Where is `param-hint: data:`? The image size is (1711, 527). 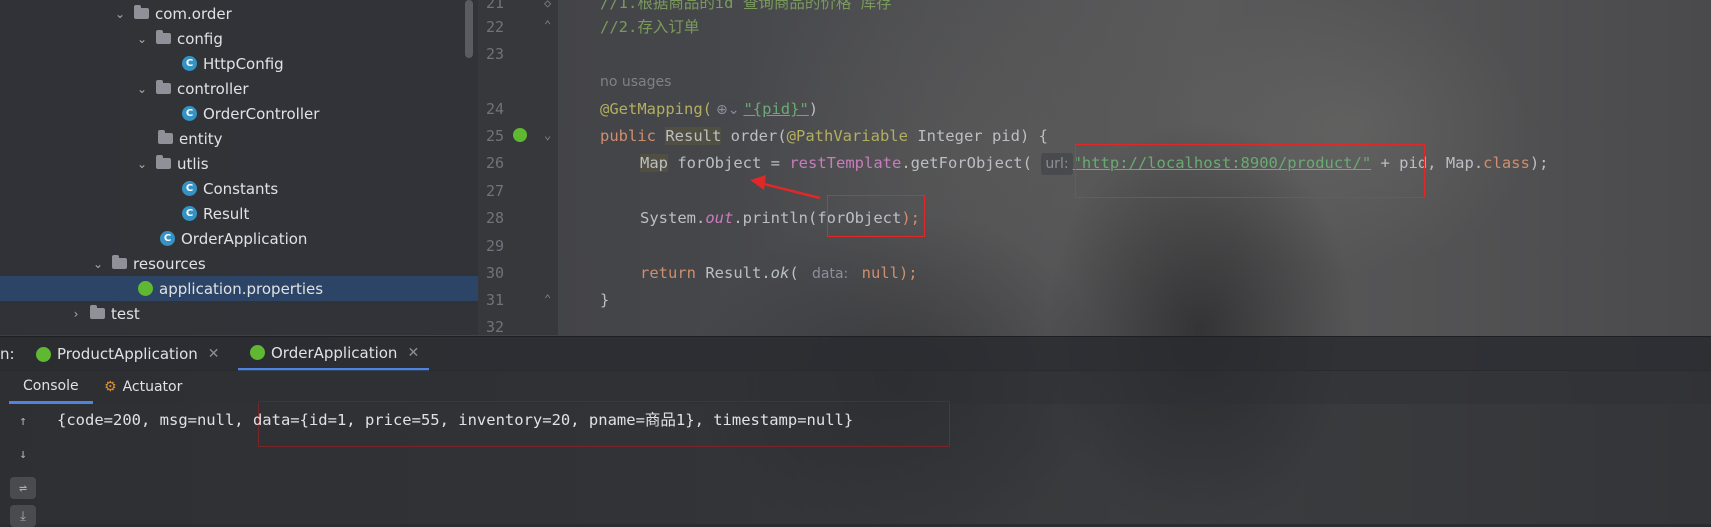 param-hint: data: is located at coordinates (830, 274).